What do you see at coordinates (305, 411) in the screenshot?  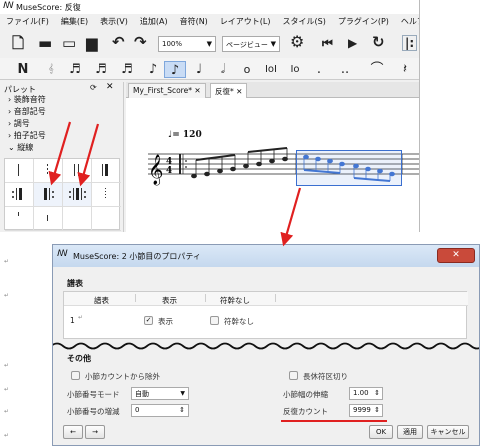 I see `repeat-count-label: 反復カウント` at bounding box center [305, 411].